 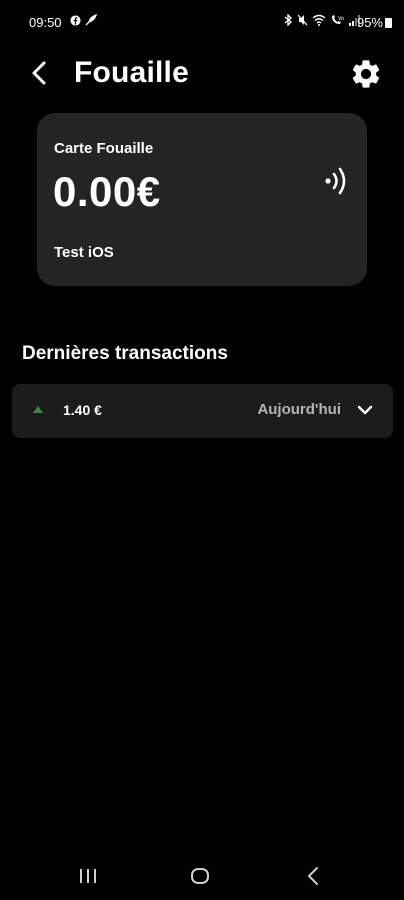 What do you see at coordinates (369, 22) in the screenshot?
I see `battery-percent: 95%` at bounding box center [369, 22].